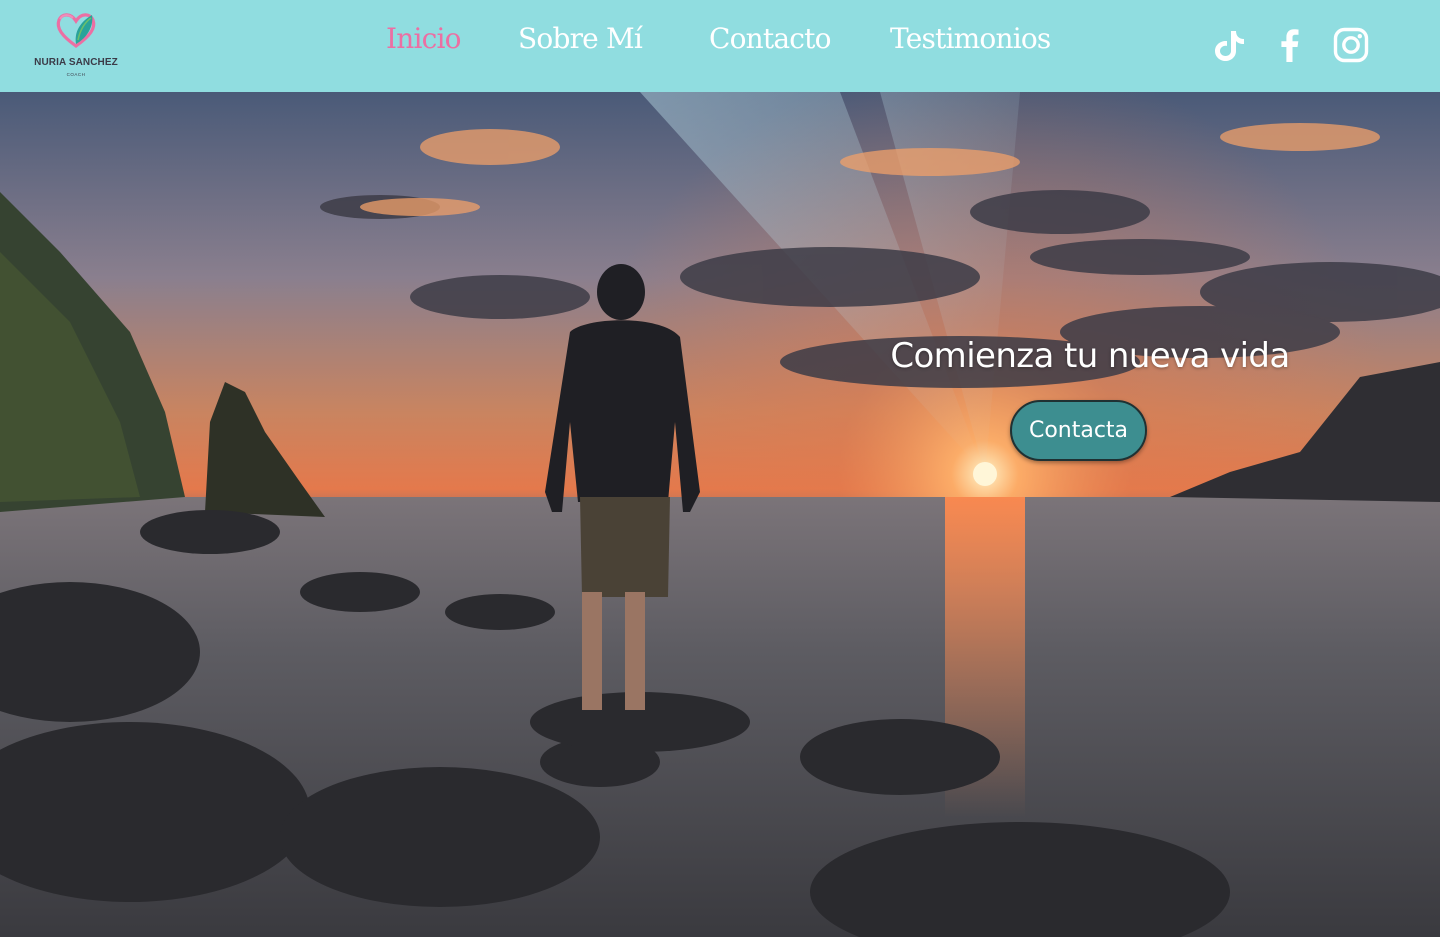 Image resolution: width=1440 pixels, height=937 pixels. I want to click on hero-title: Comienza tu nueva vida, so click(1090, 356).